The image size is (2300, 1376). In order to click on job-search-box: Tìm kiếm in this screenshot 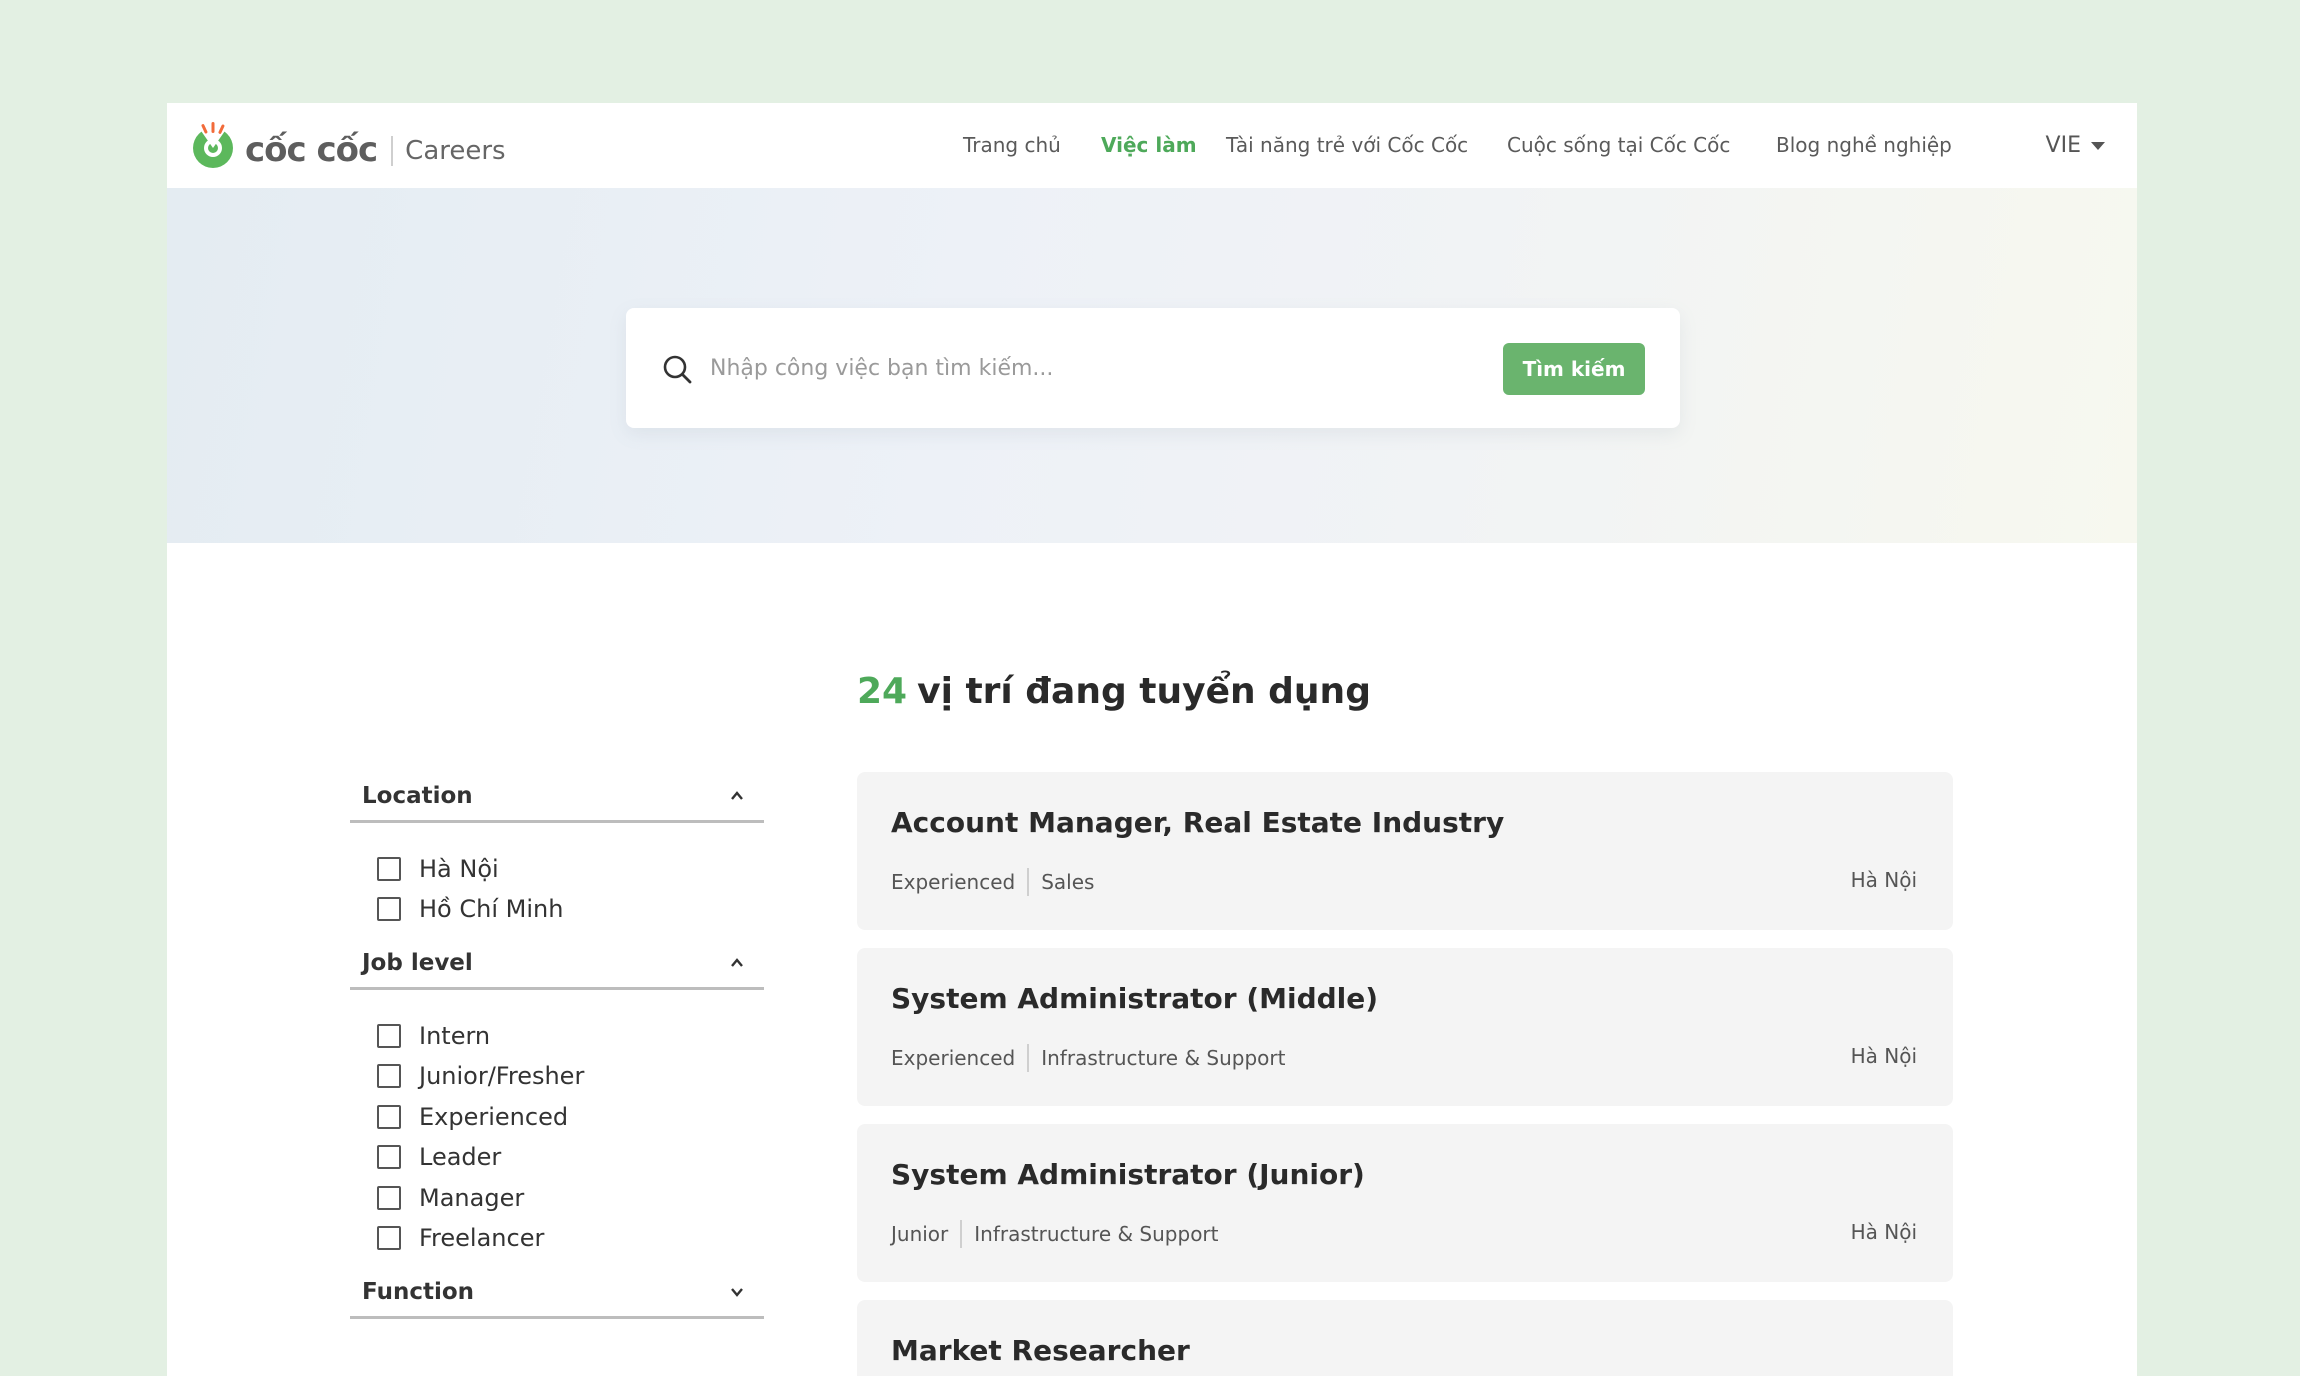, I will do `click(1153, 368)`.